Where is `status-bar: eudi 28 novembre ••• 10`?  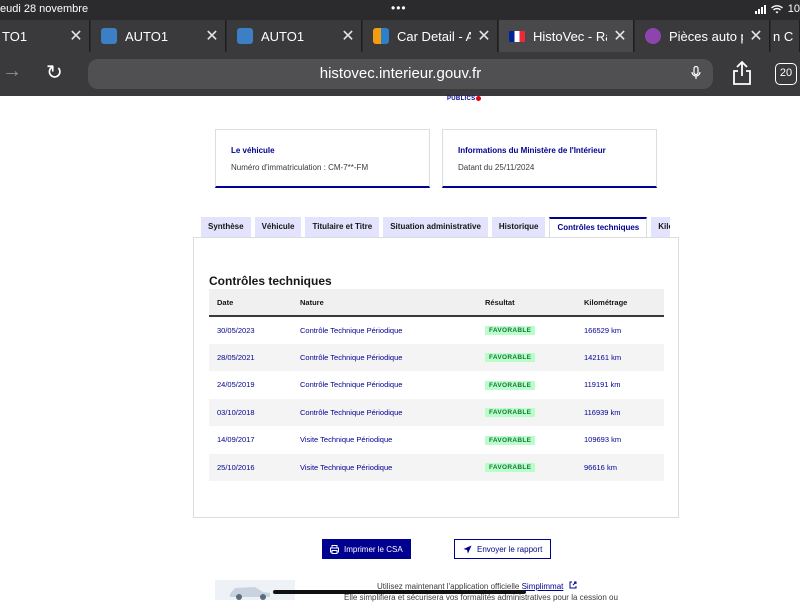
status-bar: eudi 28 novembre ••• 10 is located at coordinates (400, 9).